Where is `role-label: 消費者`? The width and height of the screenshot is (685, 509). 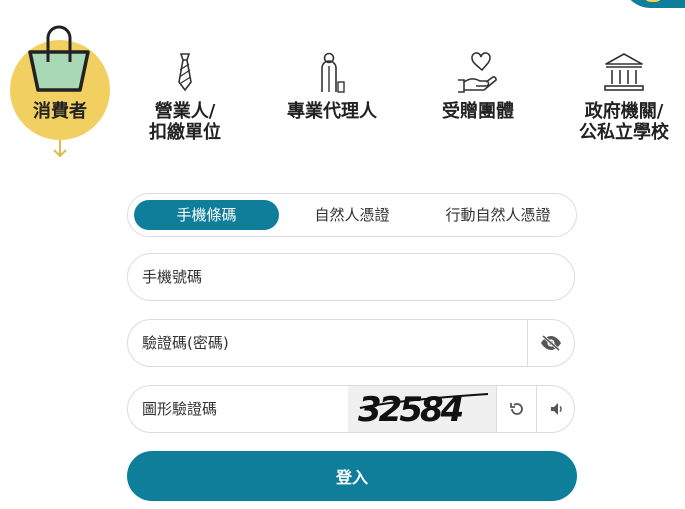 role-label: 消費者 is located at coordinates (60, 111).